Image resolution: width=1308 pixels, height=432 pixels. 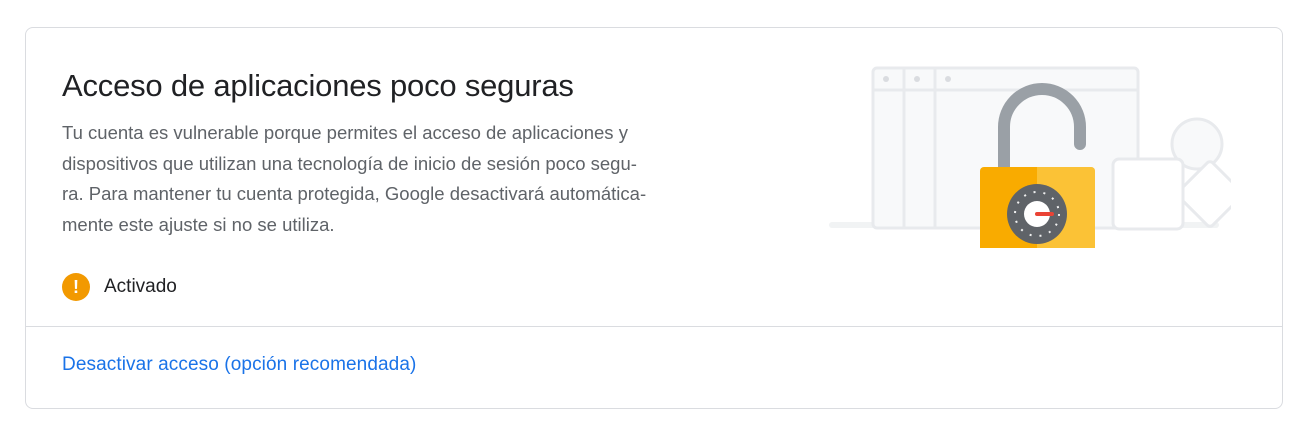 I want to click on description-line: mente este ajuste si no se utiliza., so click(x=198, y=224).